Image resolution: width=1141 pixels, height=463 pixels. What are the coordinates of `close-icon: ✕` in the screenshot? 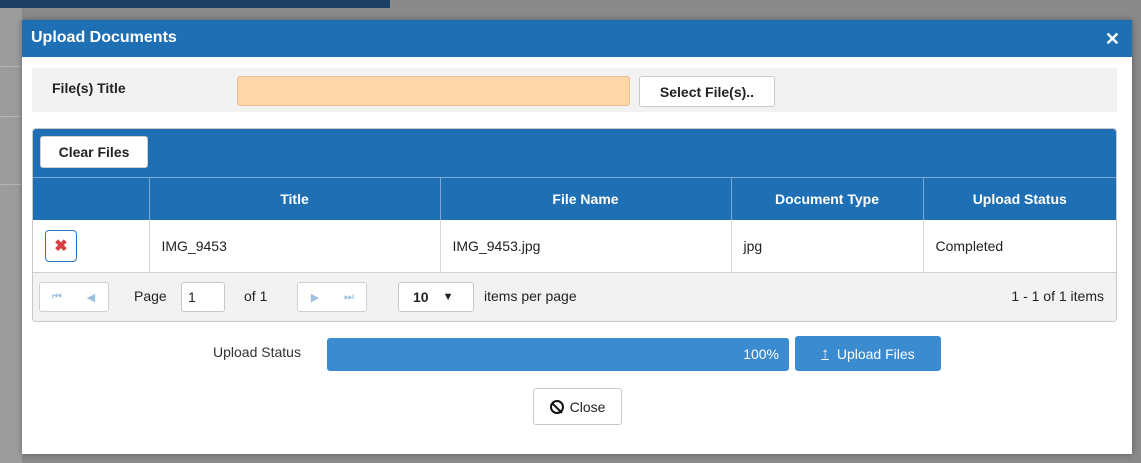 It's located at (1112, 39).